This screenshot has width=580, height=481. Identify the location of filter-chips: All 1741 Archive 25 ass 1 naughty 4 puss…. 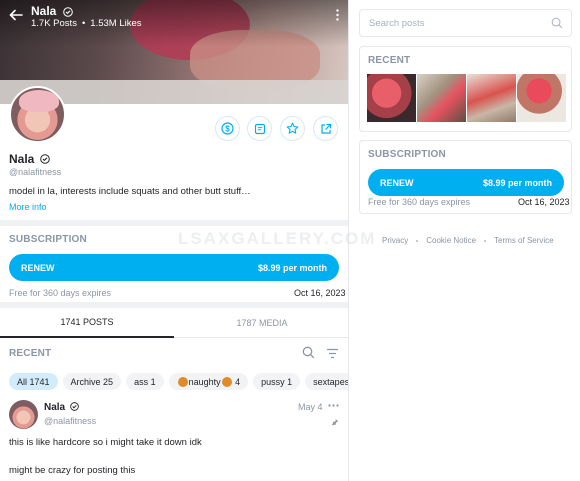
(178, 381).